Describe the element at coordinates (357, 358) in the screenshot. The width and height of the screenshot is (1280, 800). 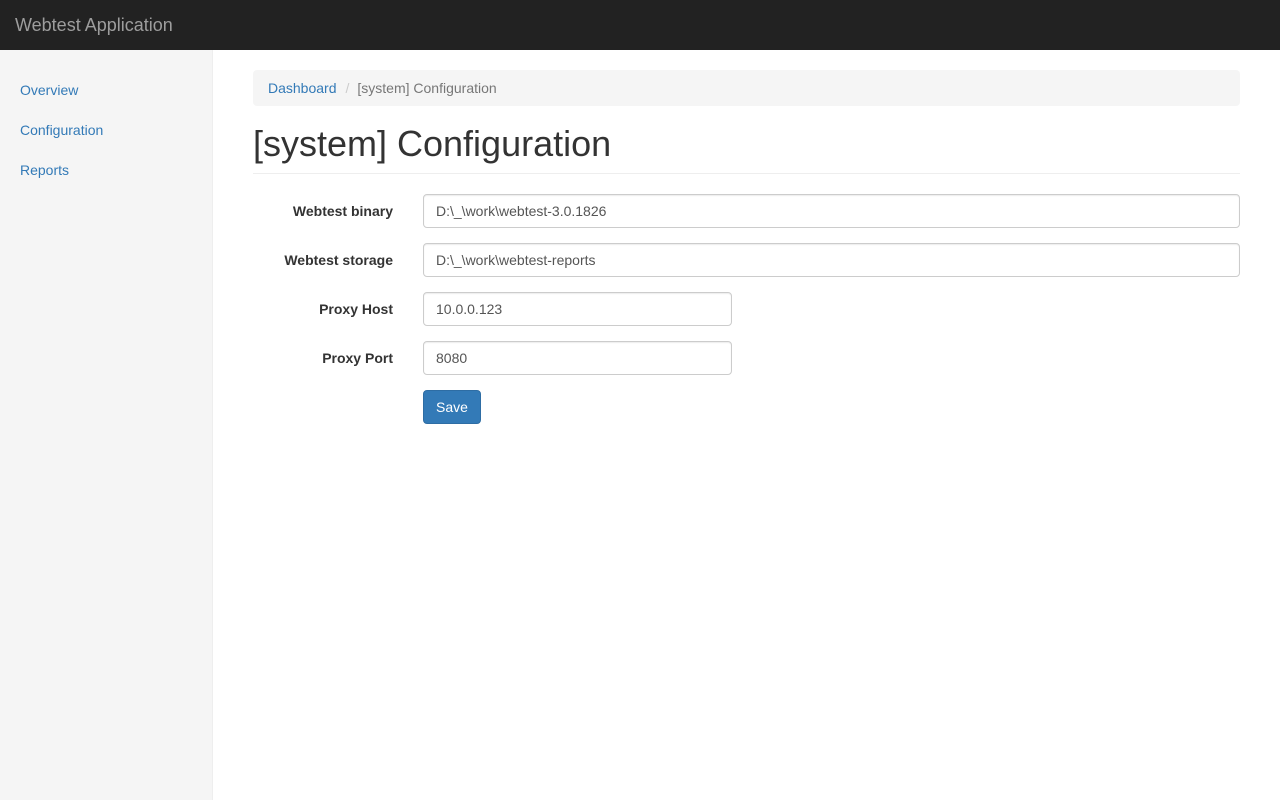
I see `proxy-port-label: Proxy Port` at that location.